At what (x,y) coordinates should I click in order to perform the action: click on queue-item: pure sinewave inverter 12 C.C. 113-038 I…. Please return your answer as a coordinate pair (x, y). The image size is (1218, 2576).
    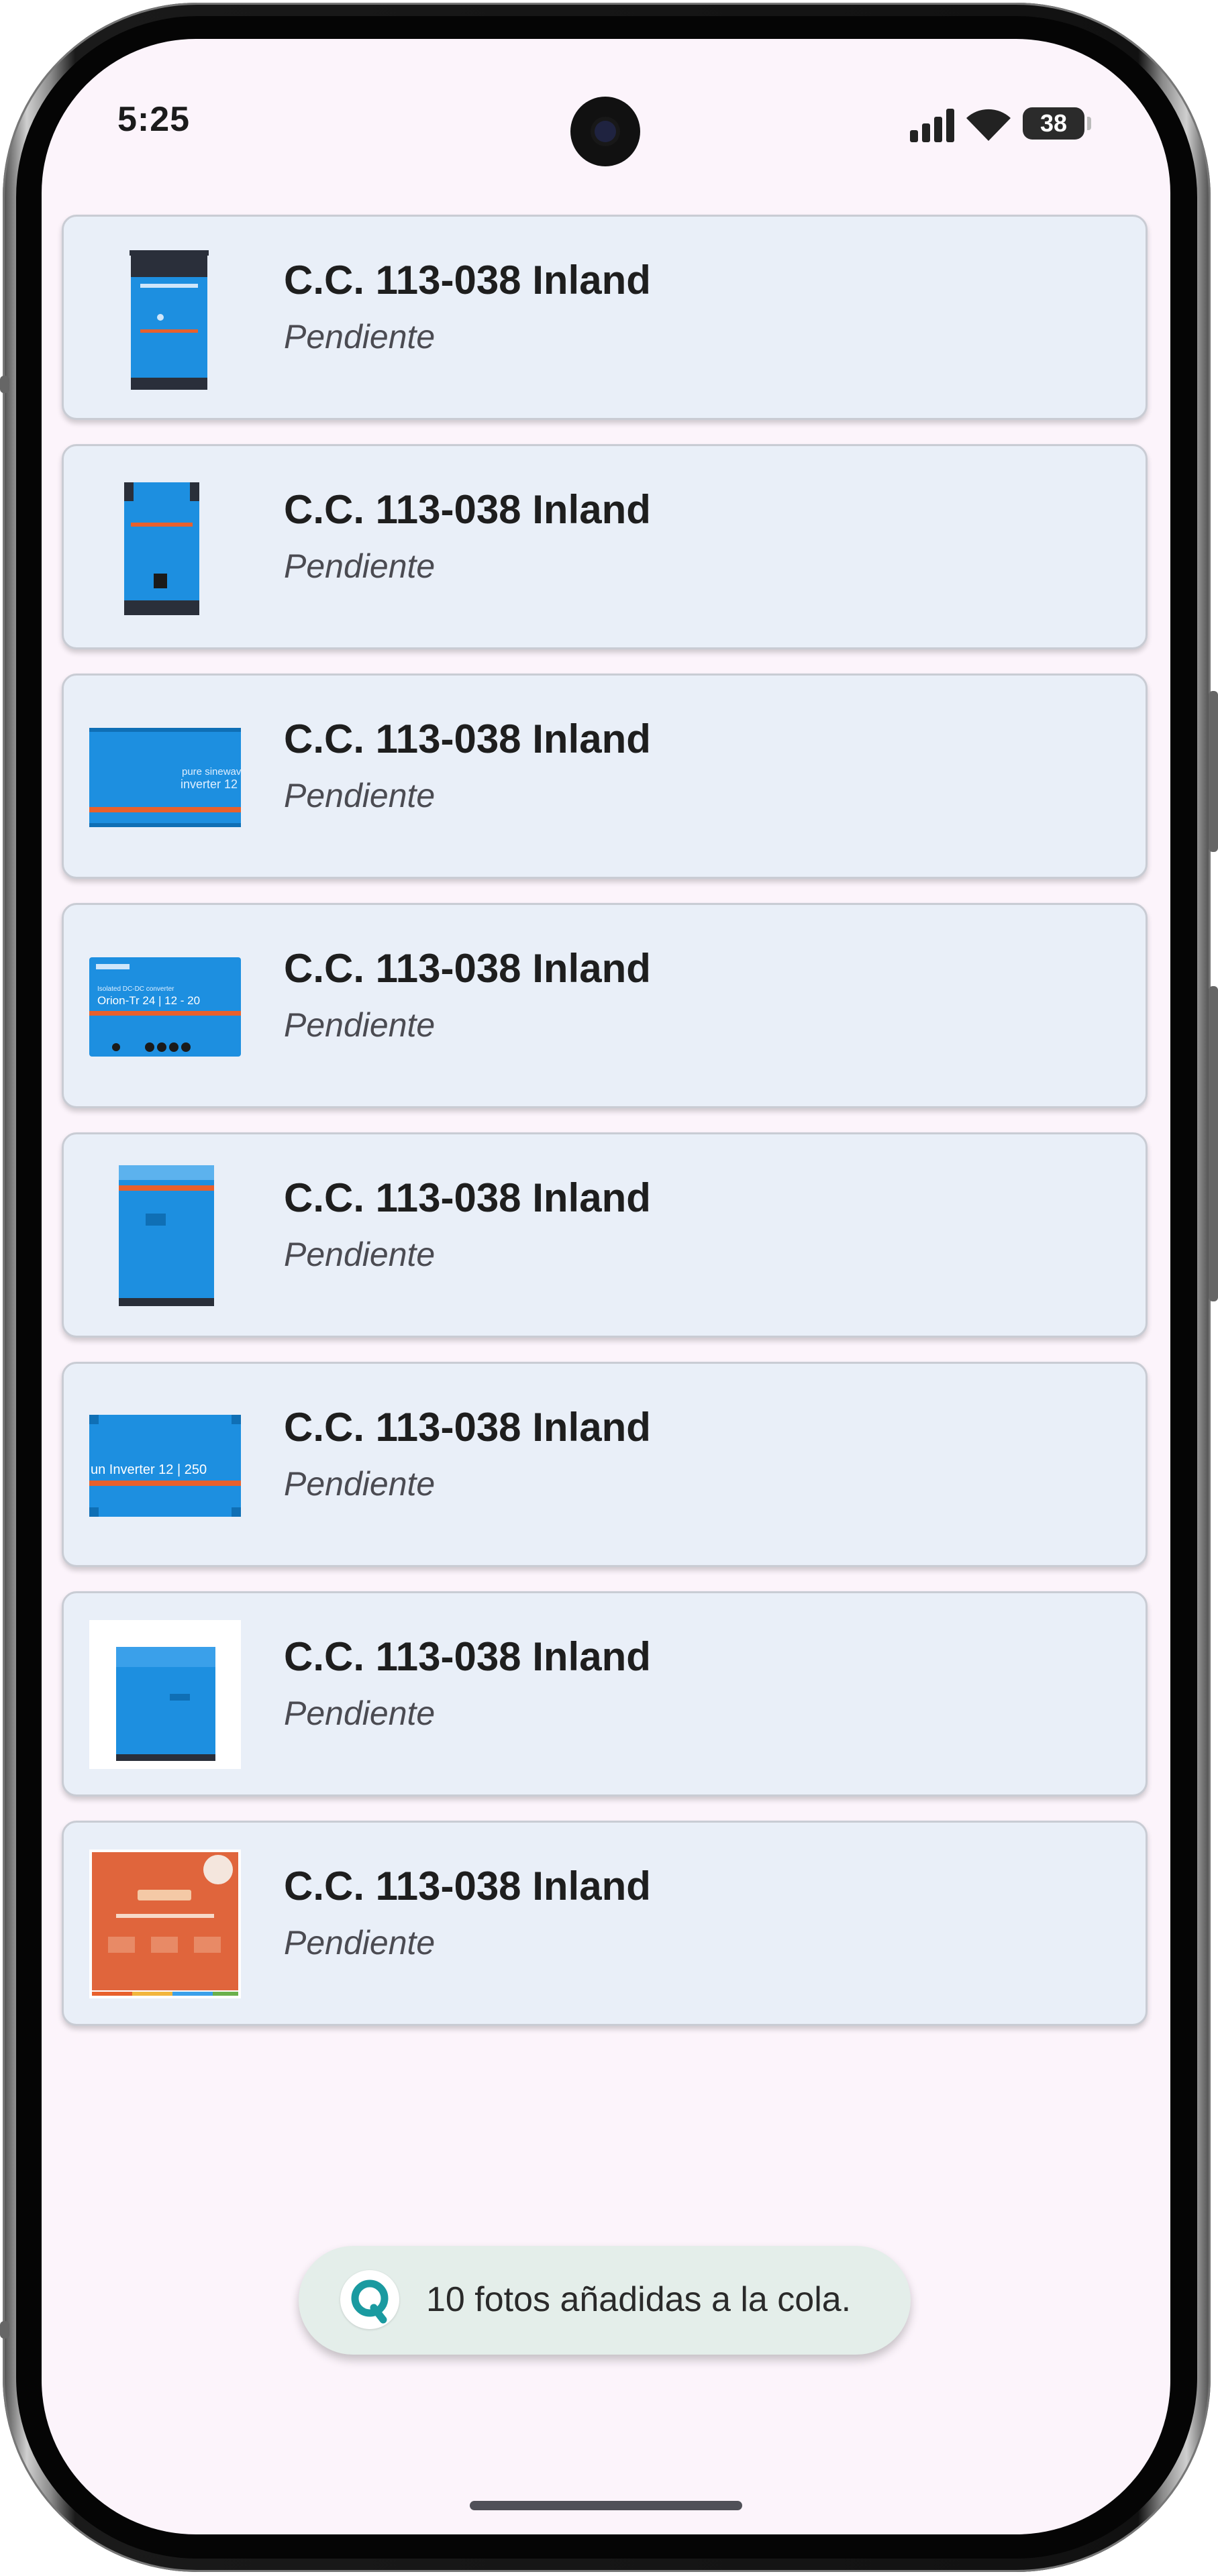
    Looking at the image, I should click on (605, 776).